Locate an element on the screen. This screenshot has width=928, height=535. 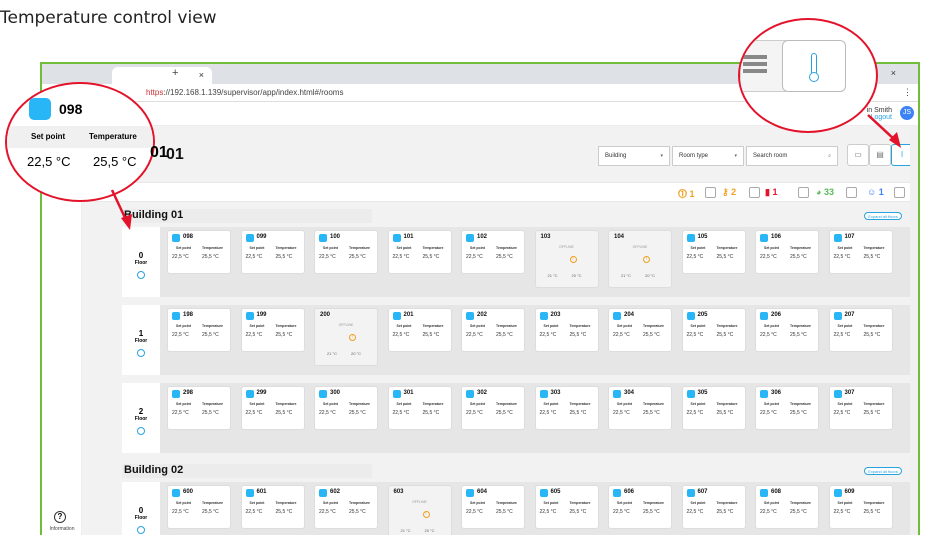
chevron-down-icon: ▾ is located at coordinates (735, 156).